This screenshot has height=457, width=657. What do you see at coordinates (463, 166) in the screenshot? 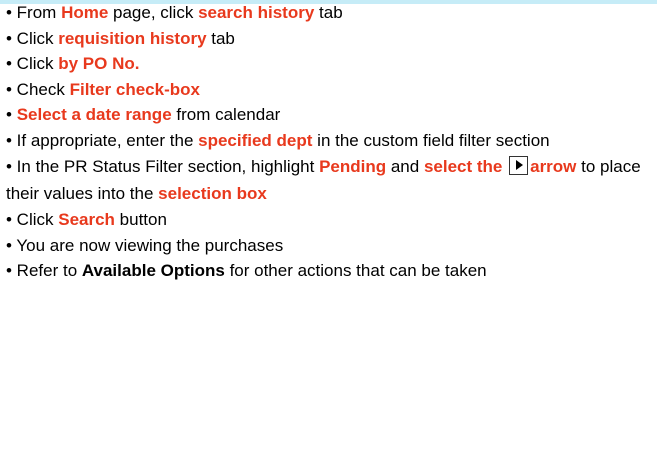
I see `select-the-highlight: select the` at bounding box center [463, 166].